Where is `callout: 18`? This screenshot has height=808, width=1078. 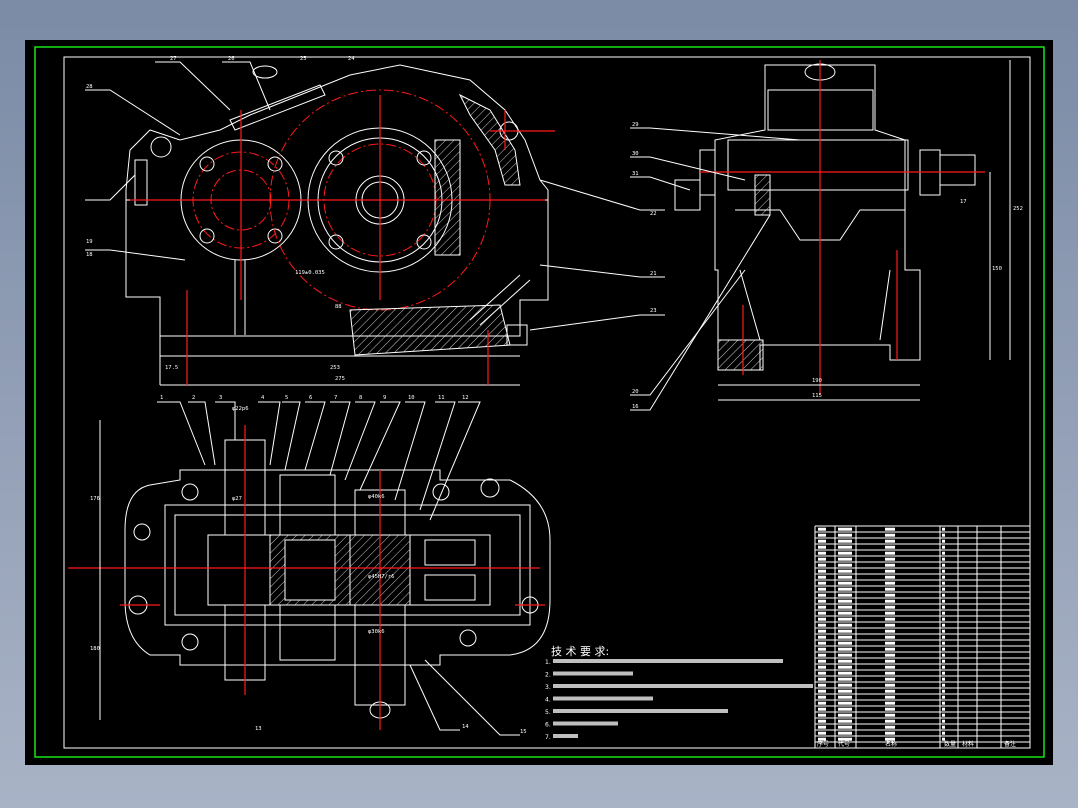
callout: 18 is located at coordinates (89, 255).